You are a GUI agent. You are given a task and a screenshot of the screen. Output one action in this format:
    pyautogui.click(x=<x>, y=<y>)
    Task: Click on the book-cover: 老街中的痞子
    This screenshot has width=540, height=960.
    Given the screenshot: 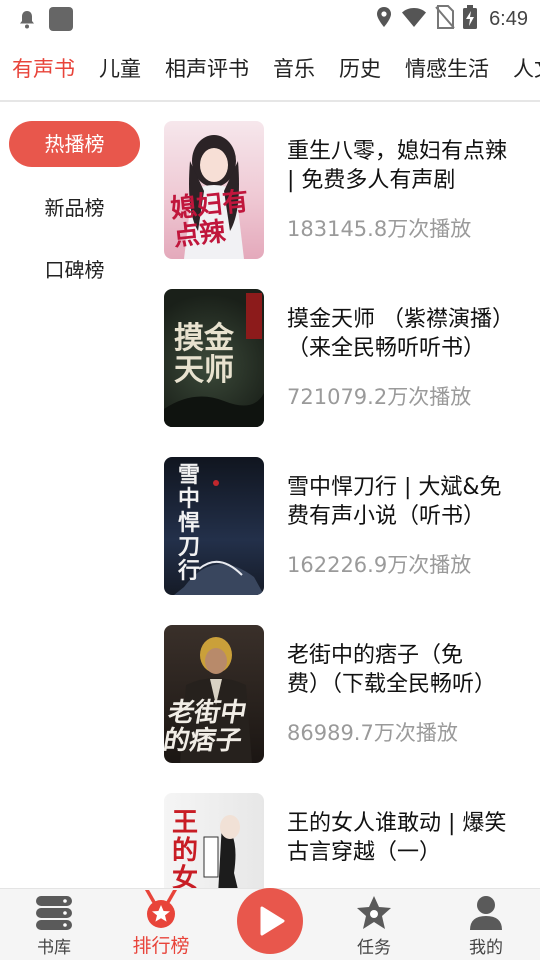 What is the action you would take?
    pyautogui.click(x=214, y=694)
    